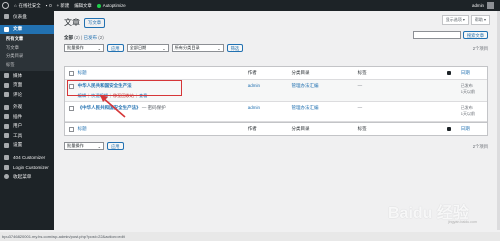  I want to click on submenu-all-posts: 所有文章, so click(27, 39).